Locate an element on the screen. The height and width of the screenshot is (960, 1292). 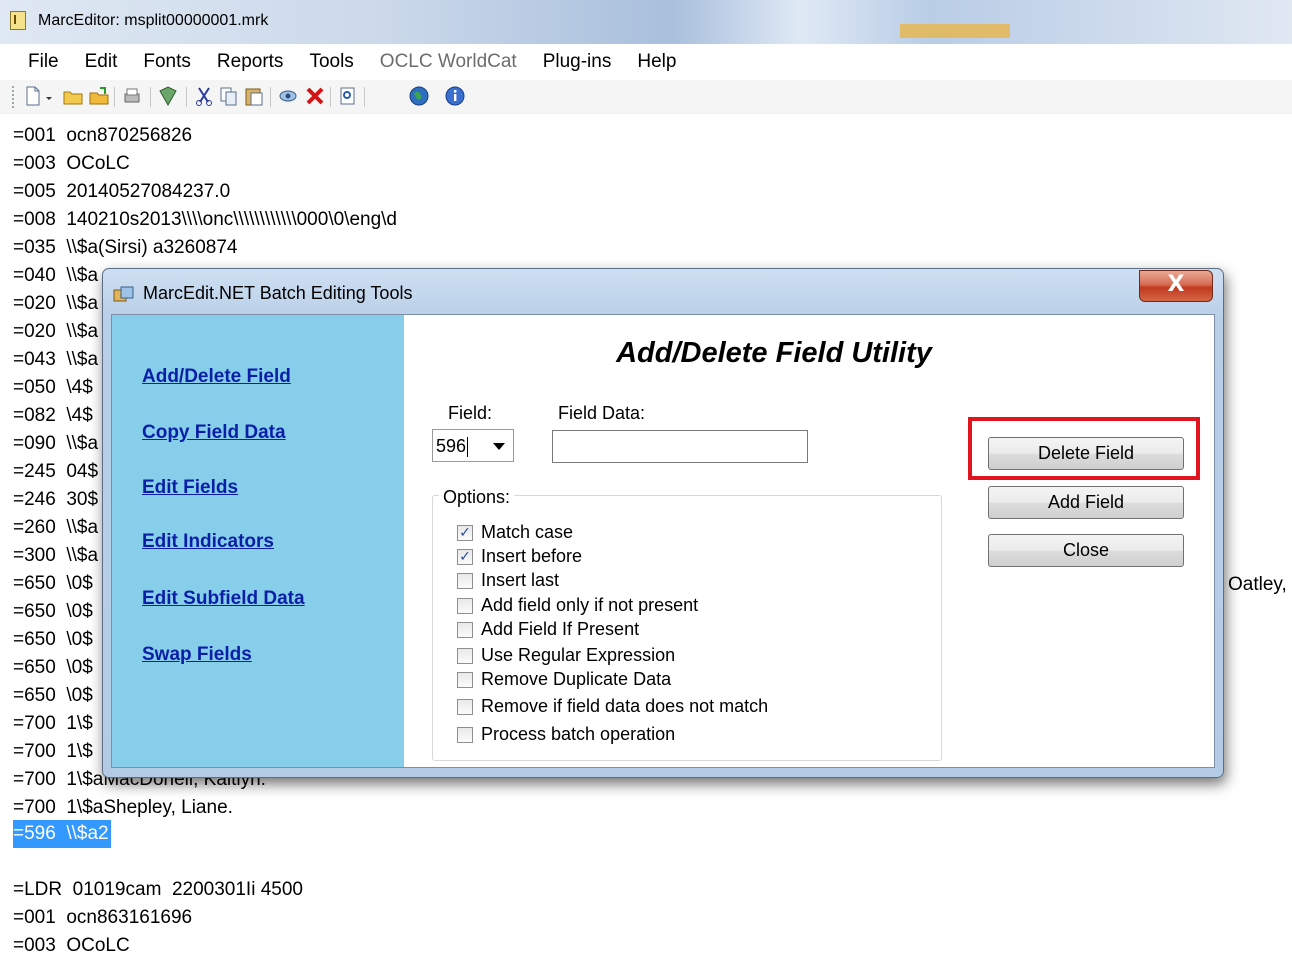
toolbar-grip is located at coordinates (14, 97).